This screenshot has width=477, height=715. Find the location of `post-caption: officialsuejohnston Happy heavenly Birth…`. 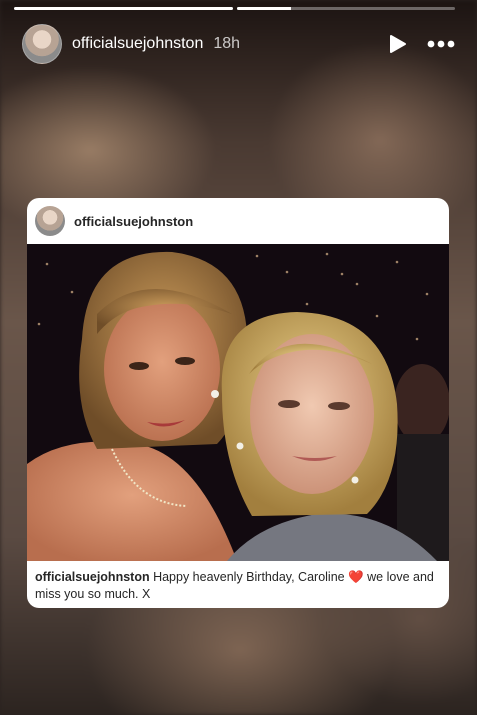

post-caption: officialsuejohnston Happy heavenly Birth… is located at coordinates (238, 582).